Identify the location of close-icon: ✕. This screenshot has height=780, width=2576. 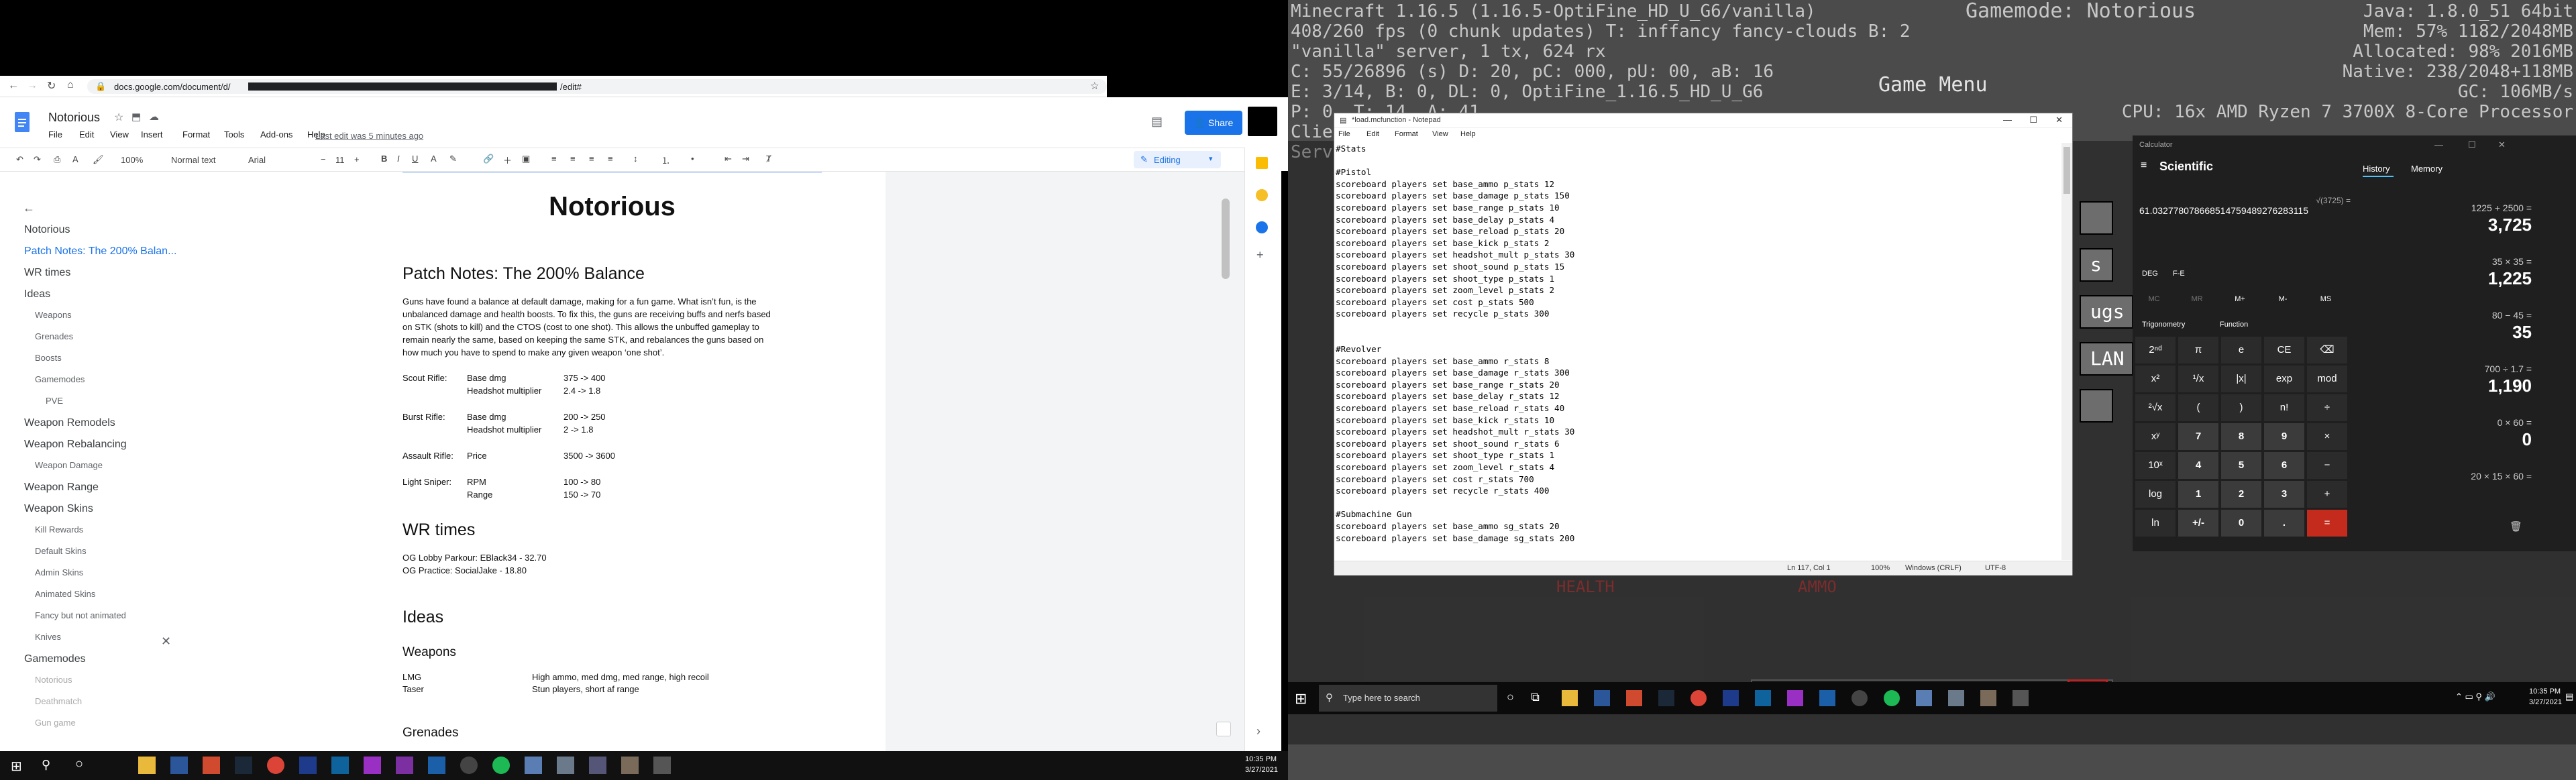
(2059, 120).